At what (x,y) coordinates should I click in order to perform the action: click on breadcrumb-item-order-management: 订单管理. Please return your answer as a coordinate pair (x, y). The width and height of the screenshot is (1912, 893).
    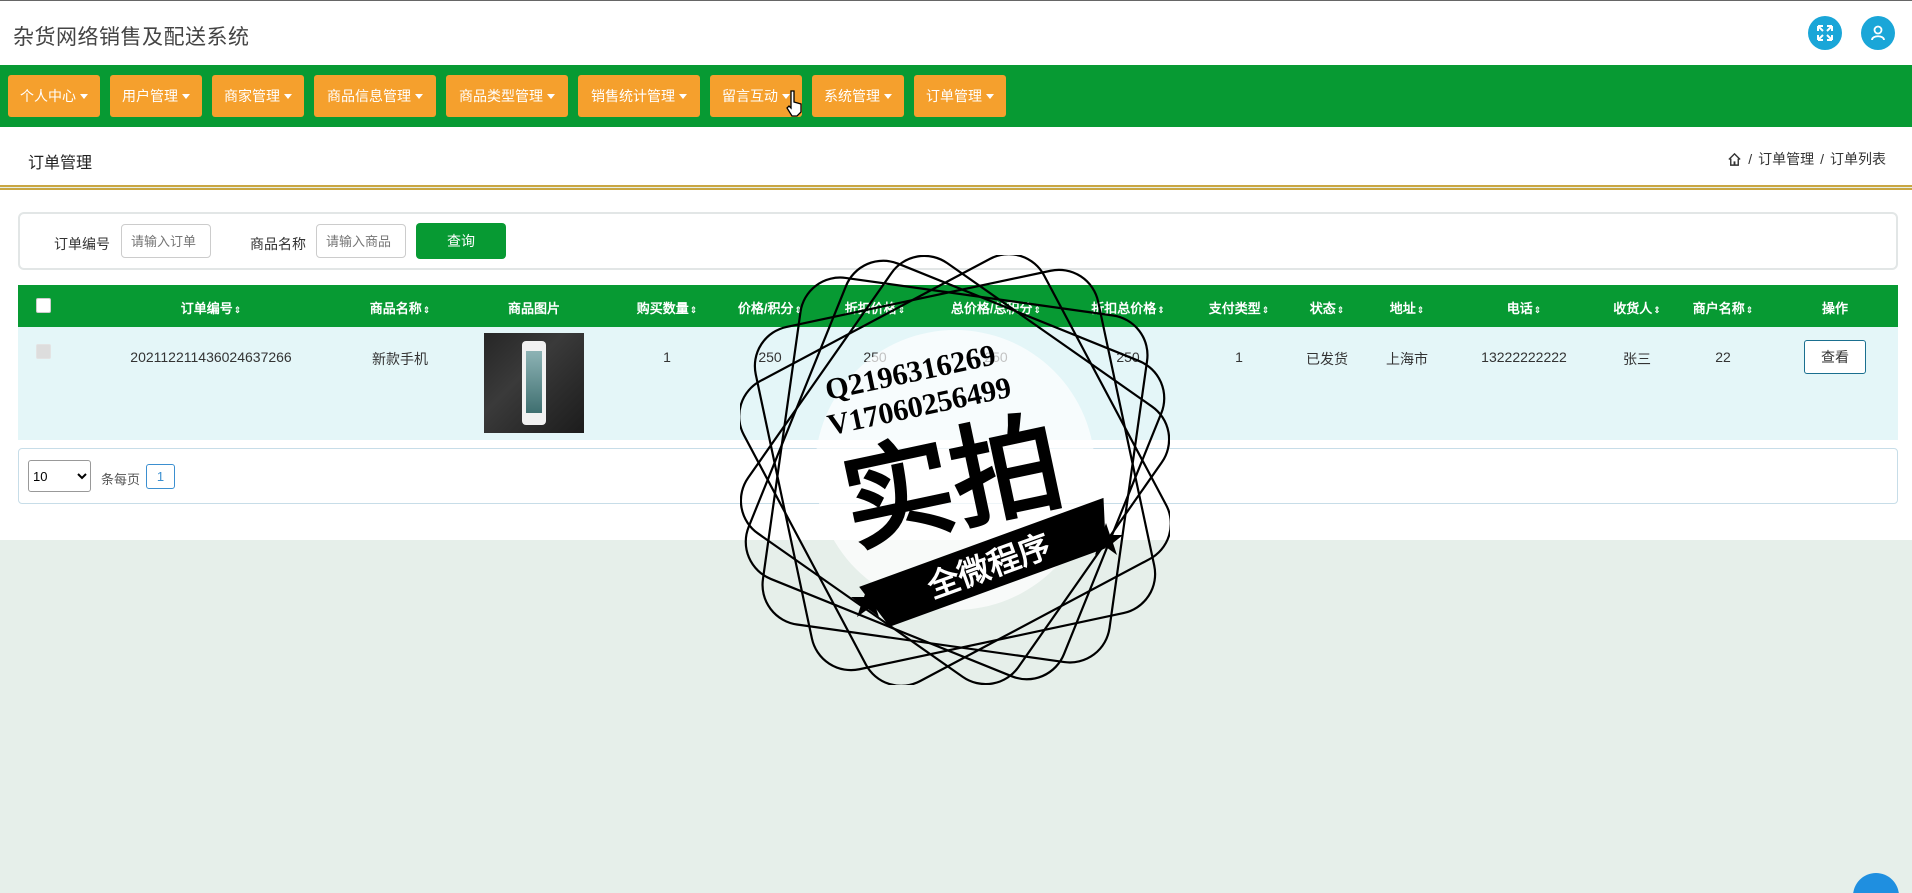
    Looking at the image, I should click on (1786, 159).